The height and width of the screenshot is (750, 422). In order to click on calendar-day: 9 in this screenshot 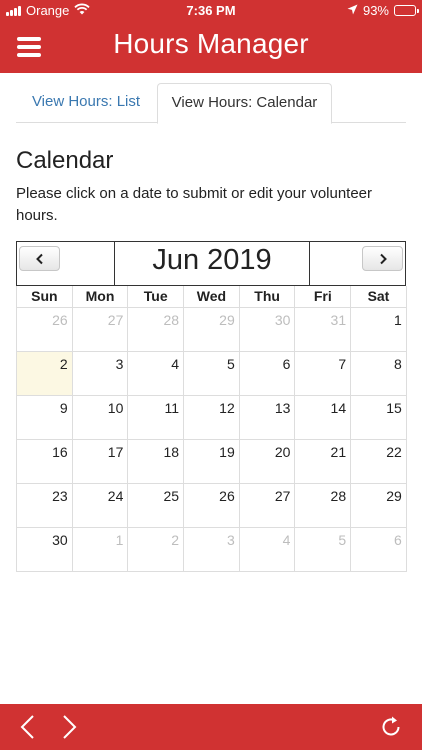, I will do `click(45, 418)`.